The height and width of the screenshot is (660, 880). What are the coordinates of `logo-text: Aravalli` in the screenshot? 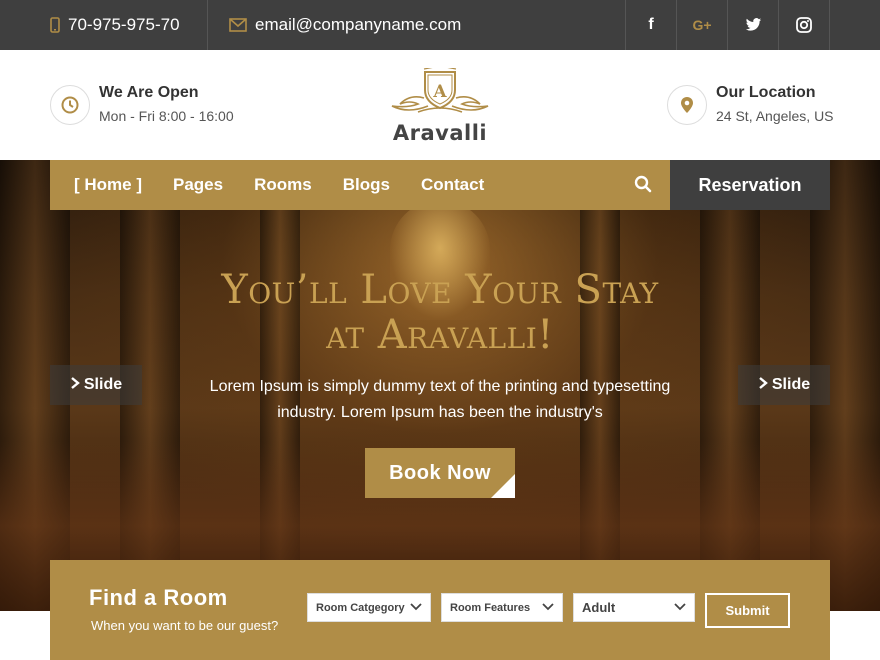 It's located at (440, 133).